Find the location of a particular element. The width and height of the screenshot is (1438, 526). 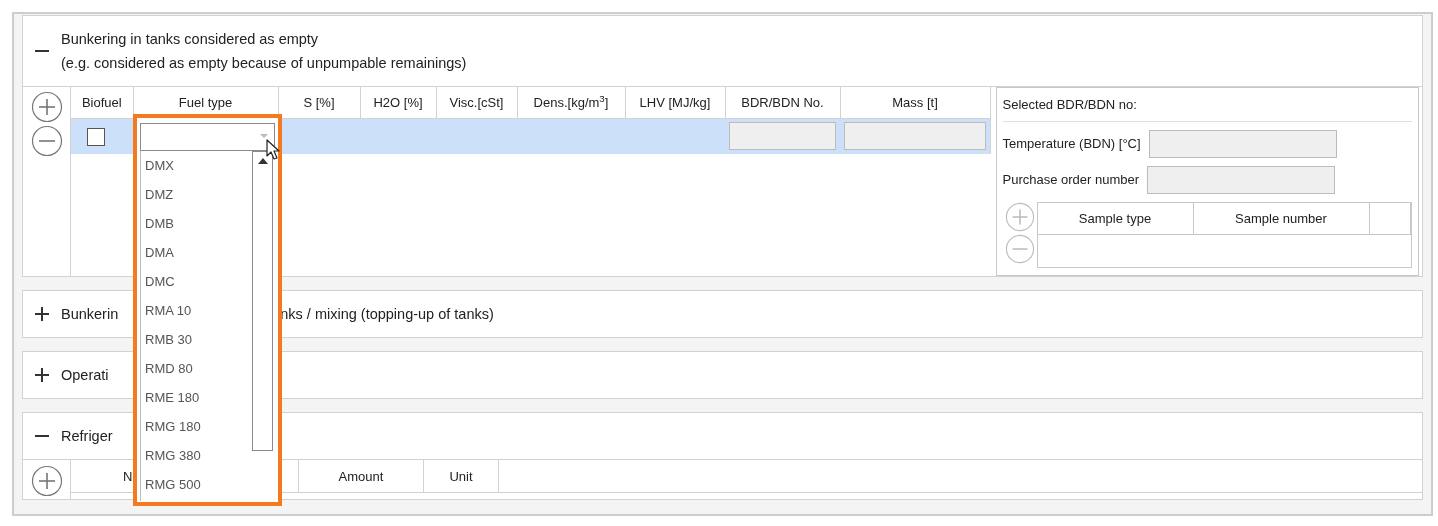

scroll-up-icon is located at coordinates (263, 161).